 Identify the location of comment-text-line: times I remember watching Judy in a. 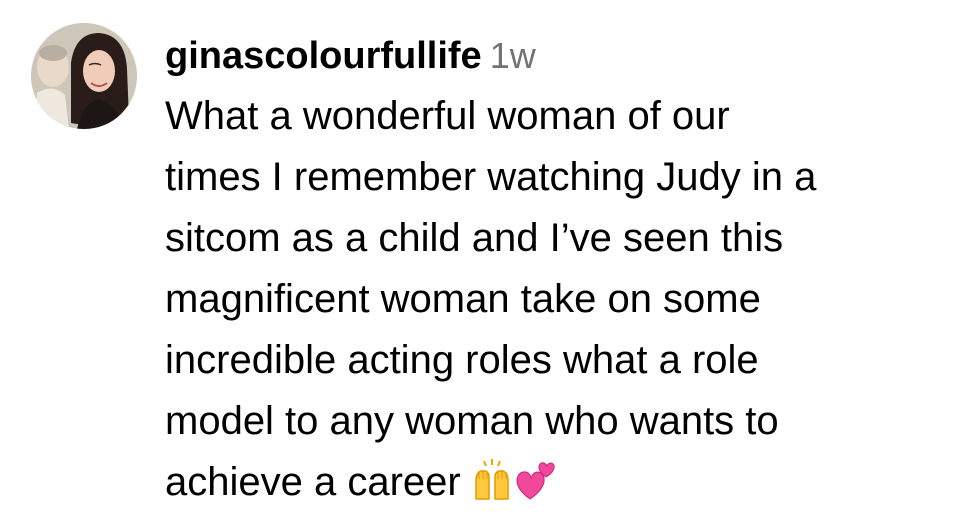
(491, 177).